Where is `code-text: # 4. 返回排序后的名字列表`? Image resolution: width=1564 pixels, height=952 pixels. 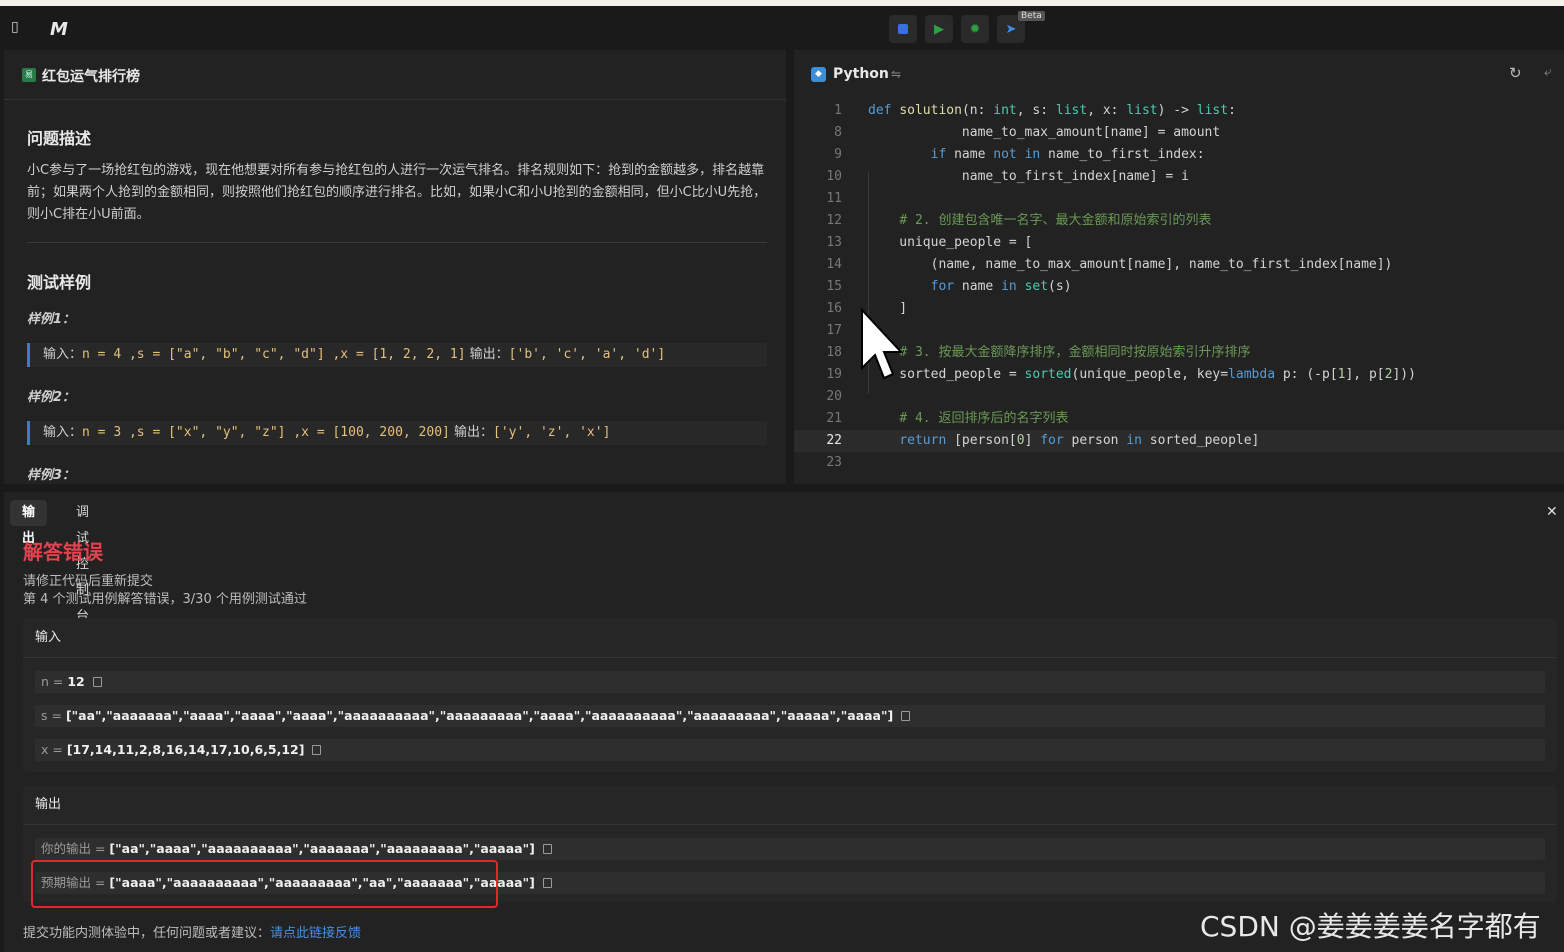 code-text: # 4. 返回排序后的名字列表 is located at coordinates (984, 418).